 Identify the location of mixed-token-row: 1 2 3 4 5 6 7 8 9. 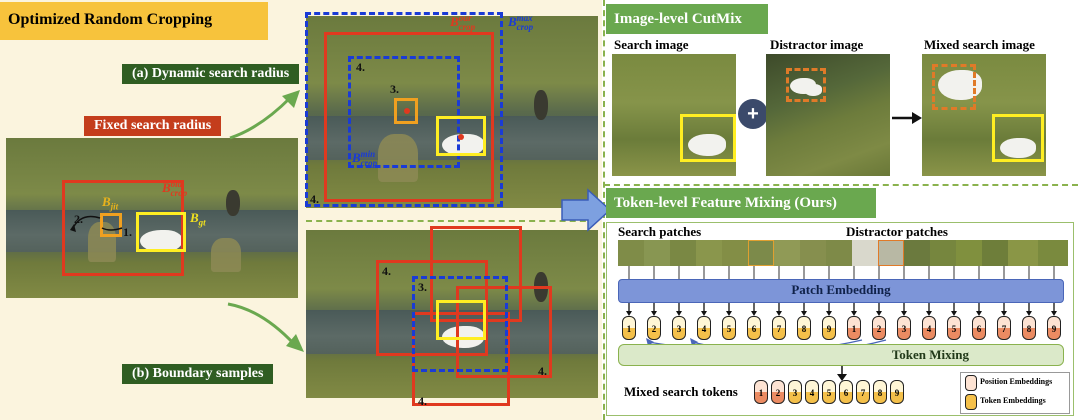
(834, 393).